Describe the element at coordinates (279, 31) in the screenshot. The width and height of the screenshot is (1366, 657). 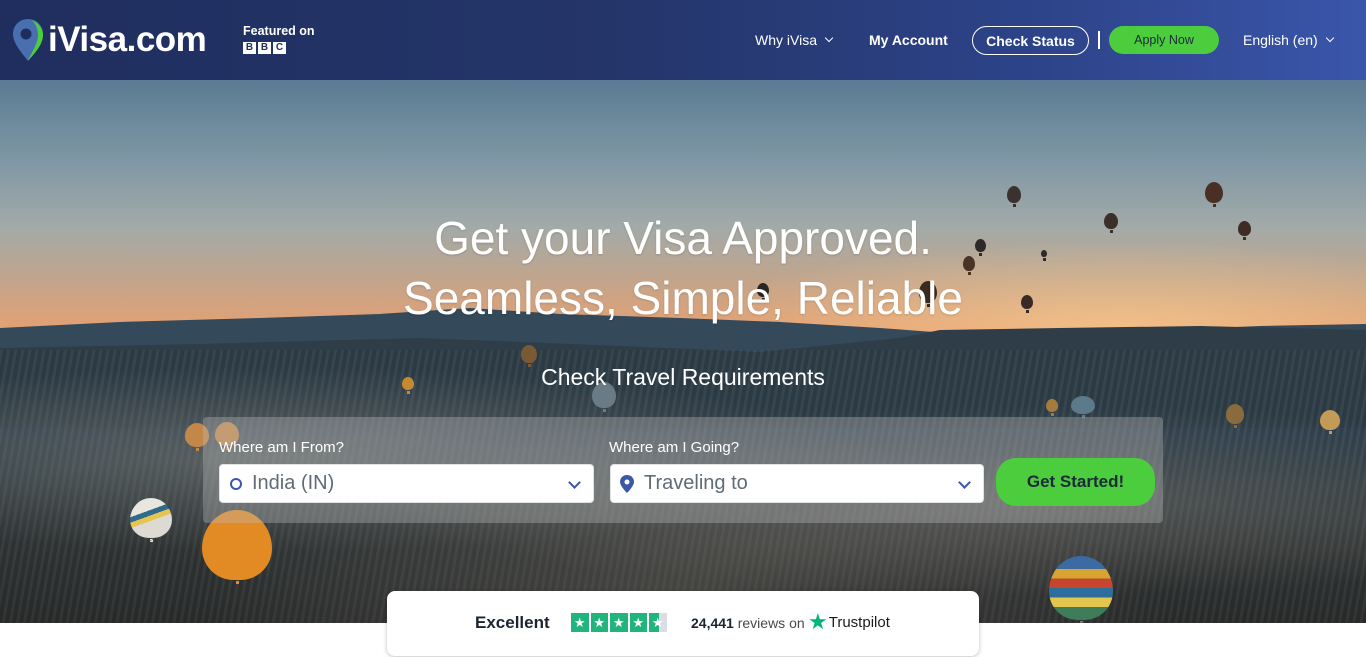
I see `featured-label: Featured on` at that location.